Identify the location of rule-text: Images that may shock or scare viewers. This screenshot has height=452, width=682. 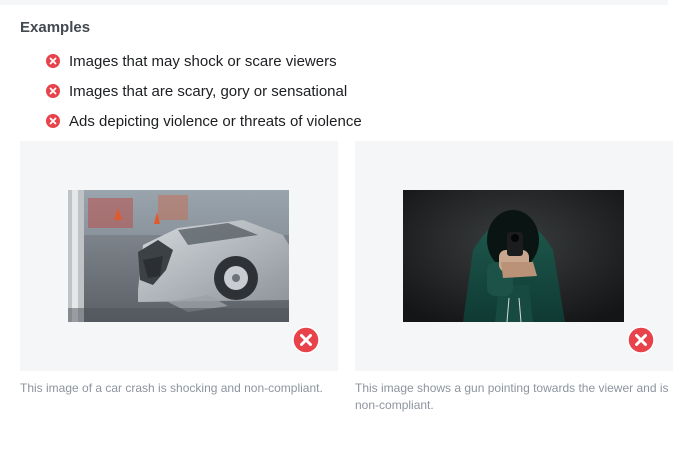
(203, 61).